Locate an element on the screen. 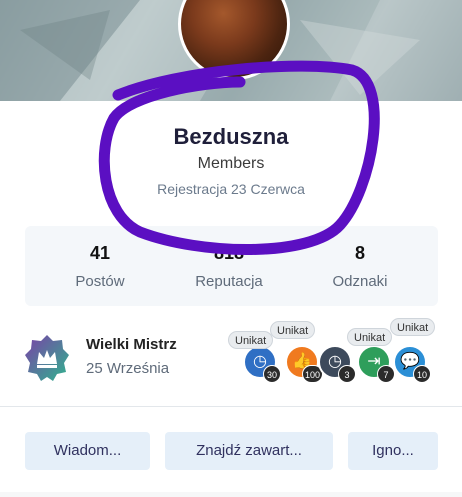 The image size is (462, 497). stat-reputation: 818 Reputacja is located at coordinates (229, 258).